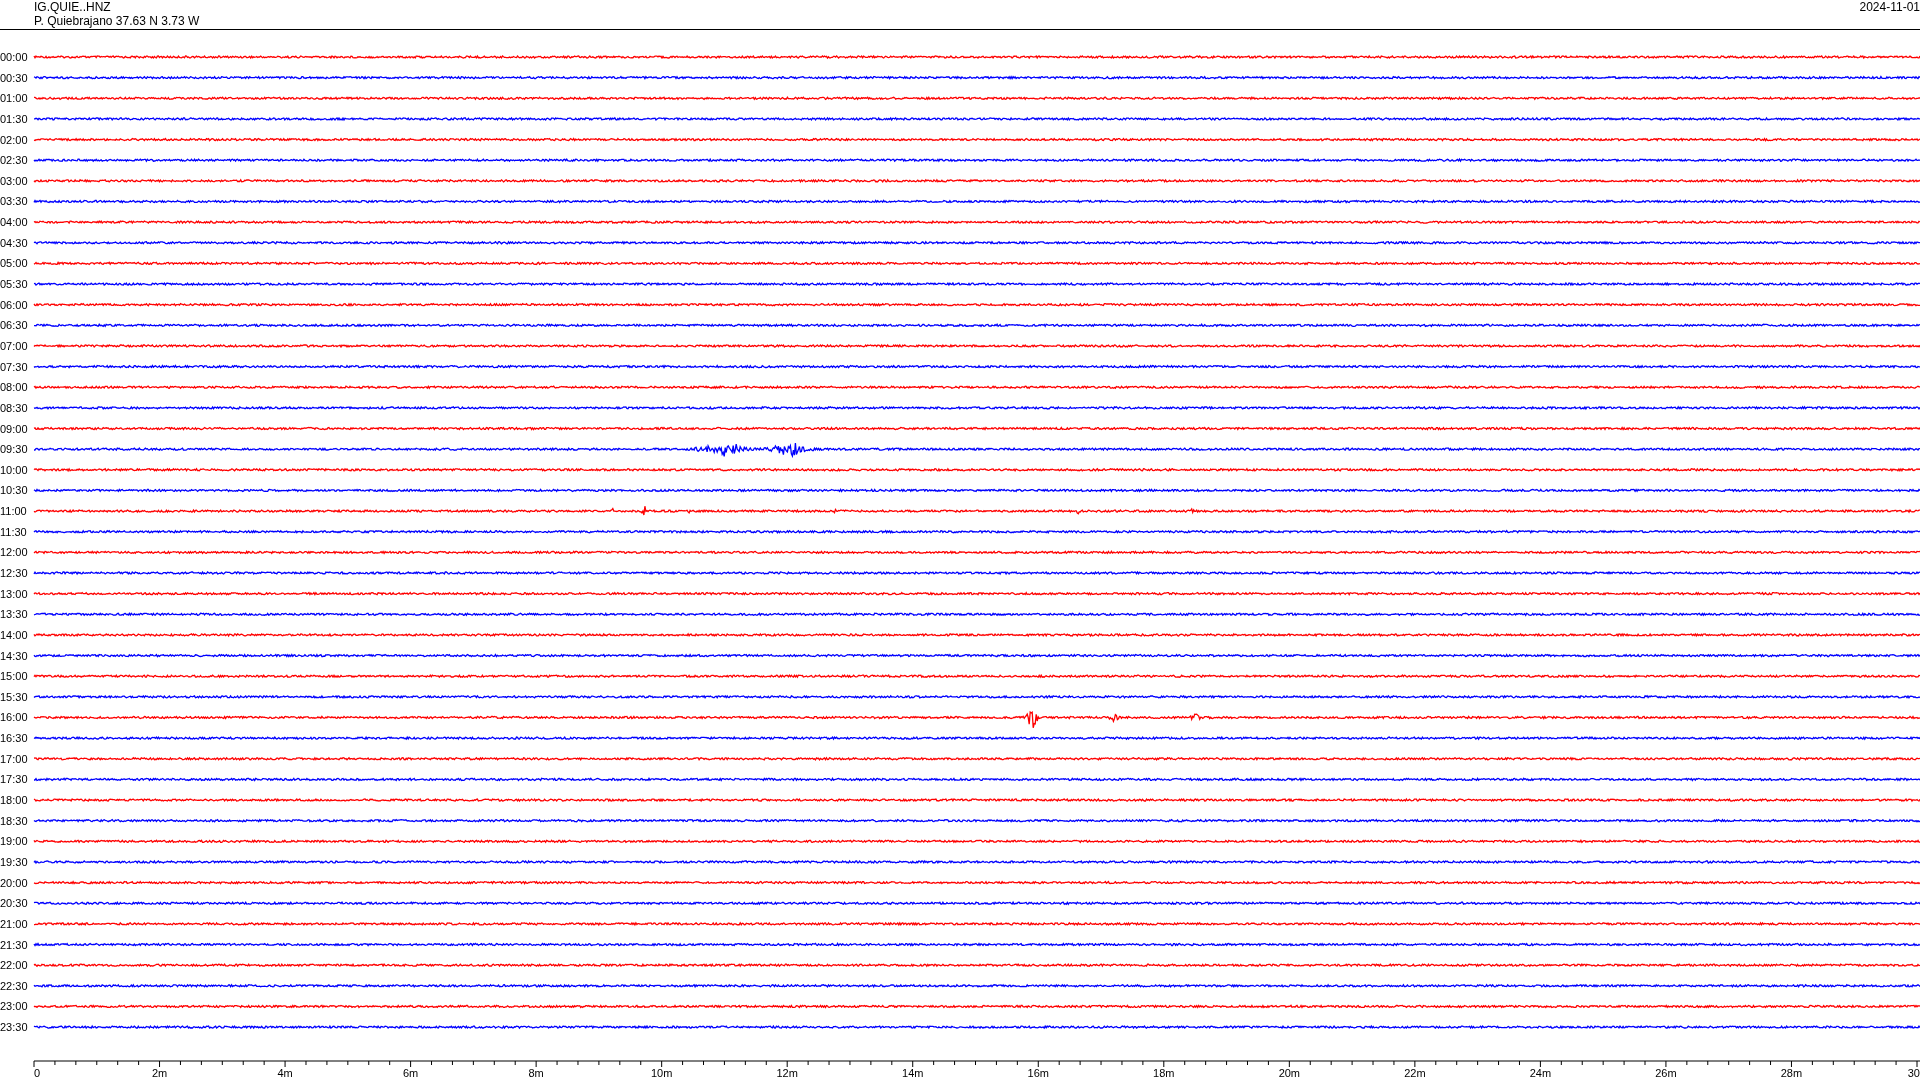  What do you see at coordinates (14, 263) in the screenshot?
I see `time-label: 05:00` at bounding box center [14, 263].